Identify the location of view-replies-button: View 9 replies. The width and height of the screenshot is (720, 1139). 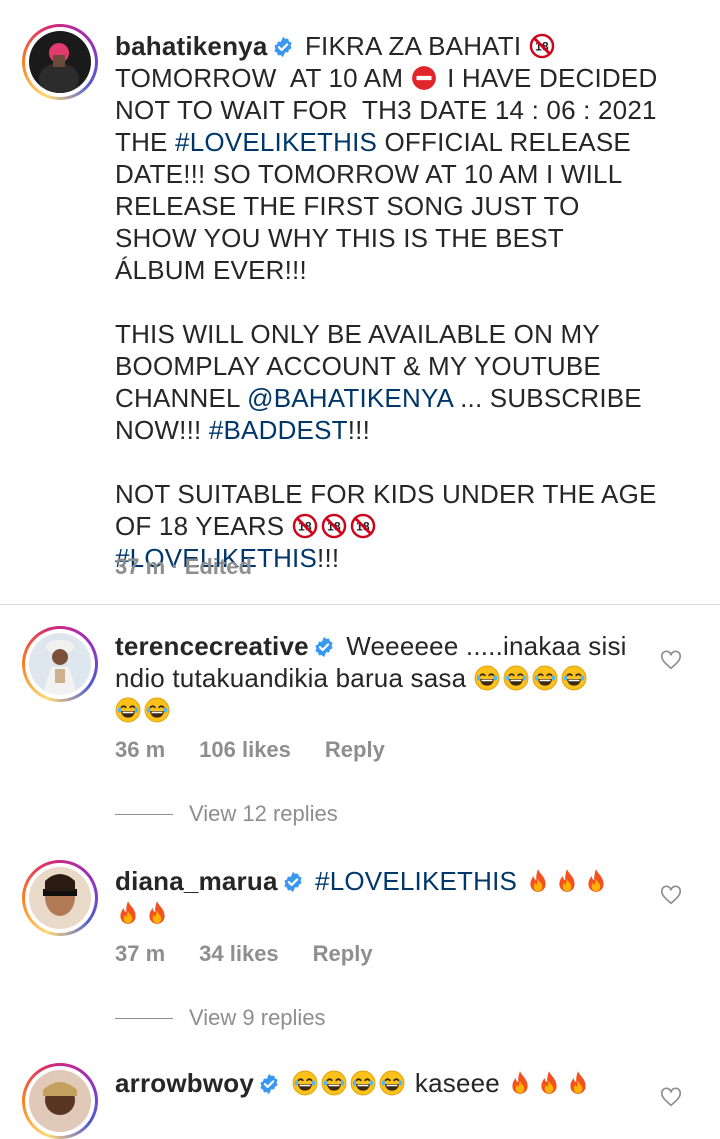
(220, 1018).